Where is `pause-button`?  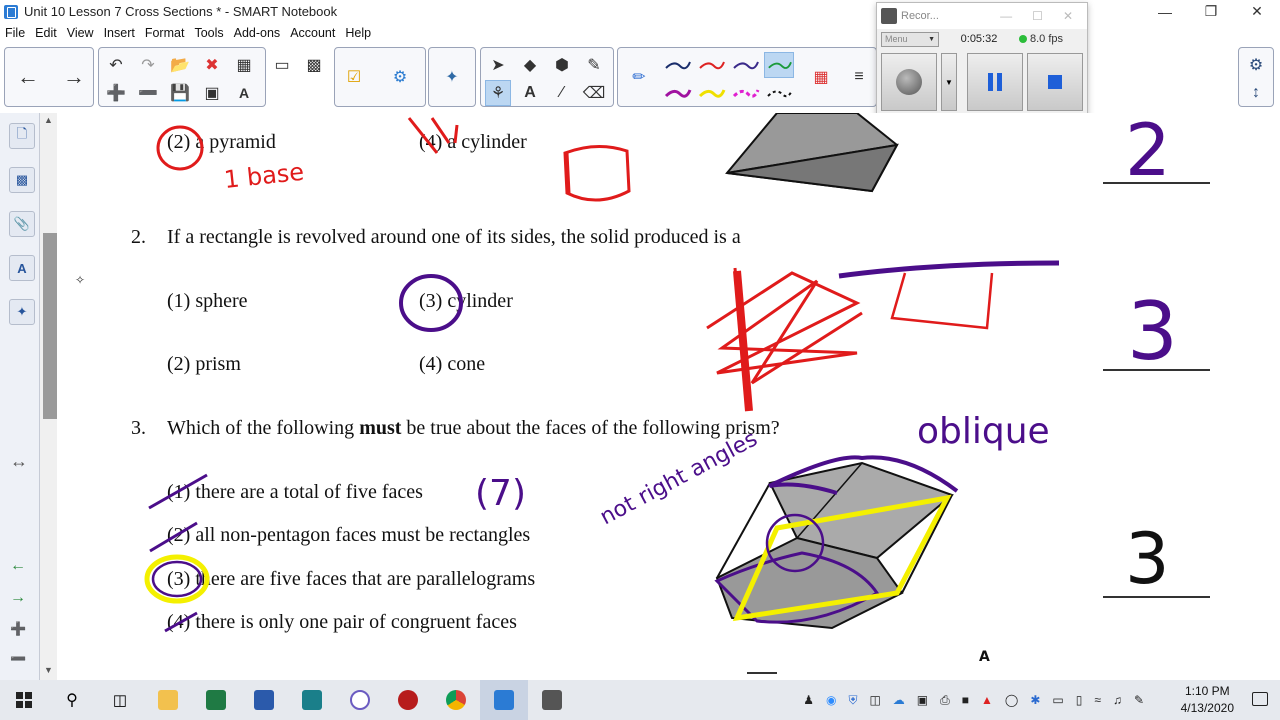
pause-button is located at coordinates (995, 82).